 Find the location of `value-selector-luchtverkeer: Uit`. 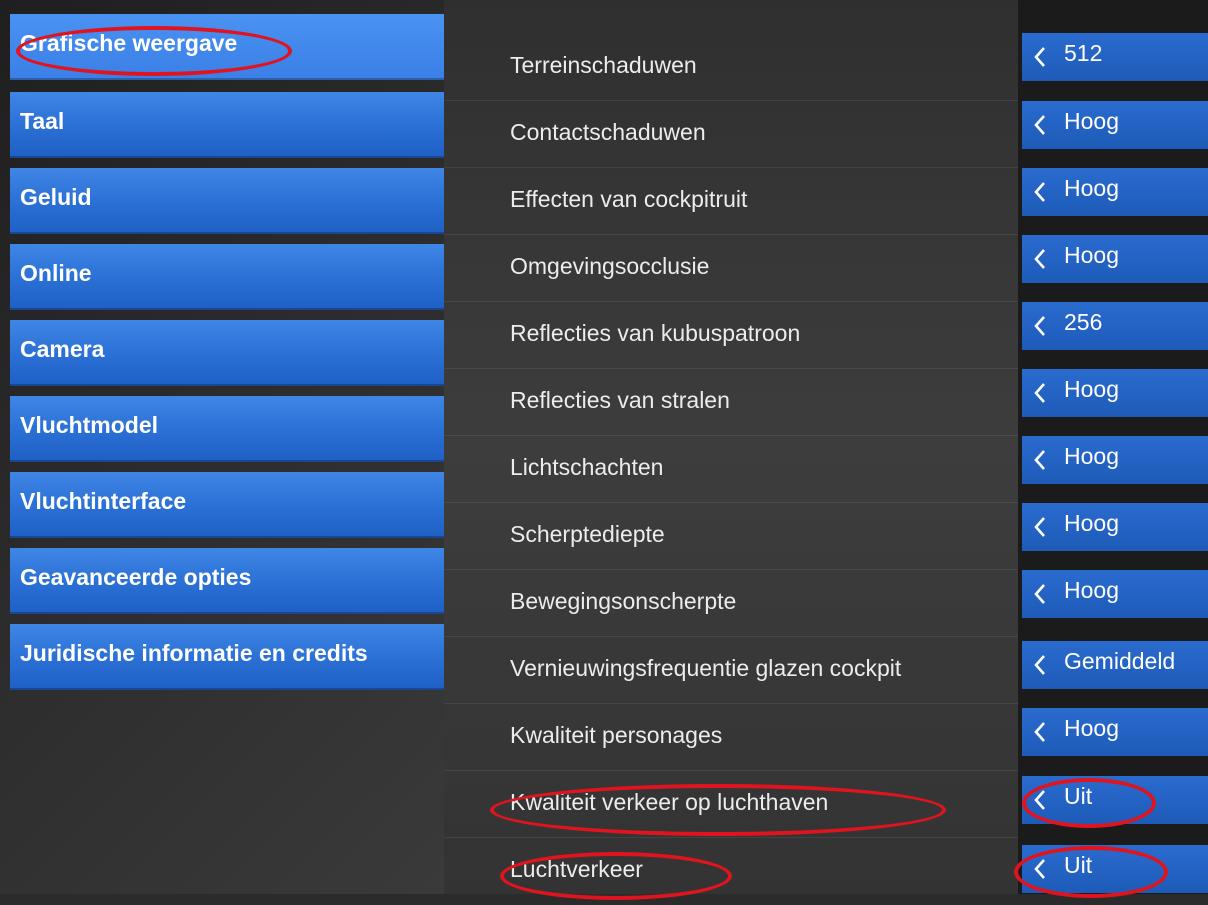

value-selector-luchtverkeer: Uit is located at coordinates (1115, 869).